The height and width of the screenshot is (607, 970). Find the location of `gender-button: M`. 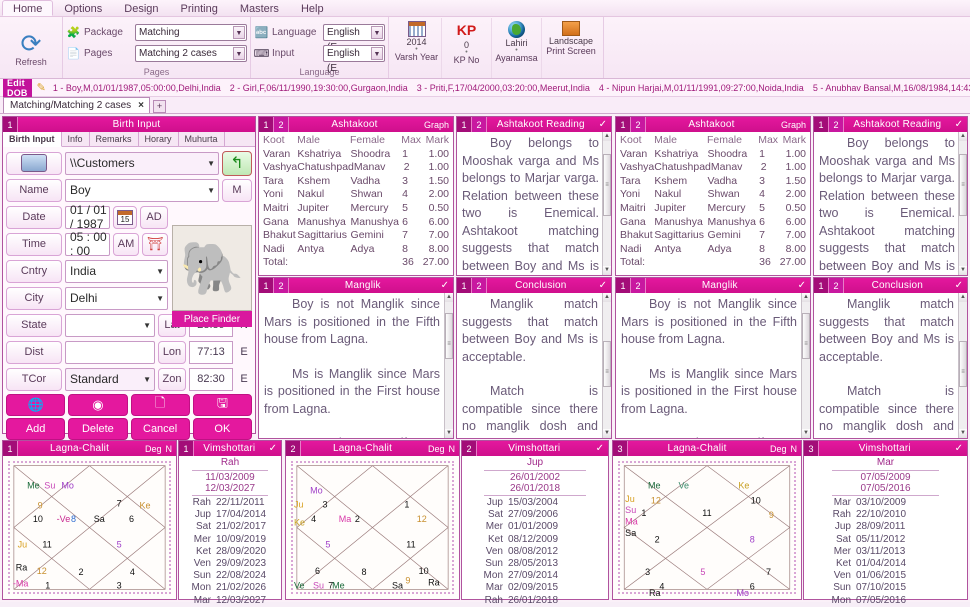

gender-button: M is located at coordinates (237, 190).